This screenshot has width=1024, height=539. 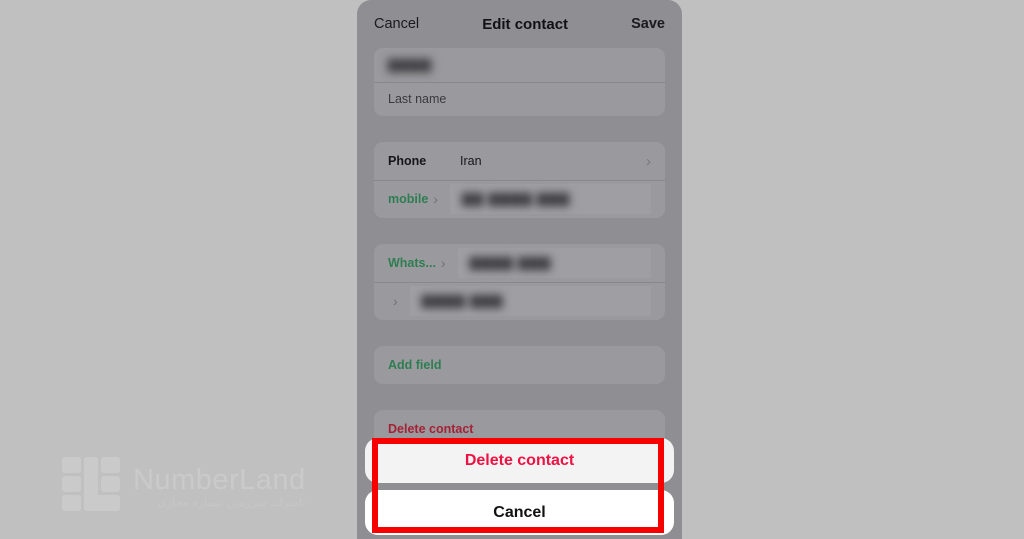 What do you see at coordinates (231, 502) in the screenshot?
I see `watermark-tagline: نامبرلند سرزمین شماره مجازی` at bounding box center [231, 502].